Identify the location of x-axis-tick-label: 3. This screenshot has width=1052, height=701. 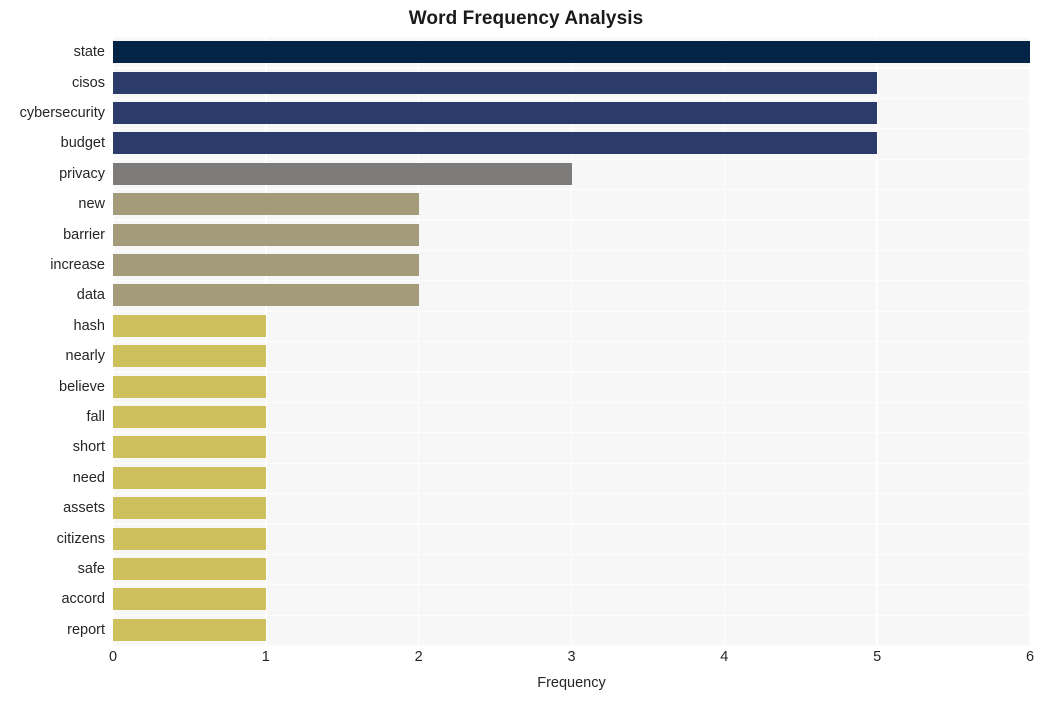
(571, 657).